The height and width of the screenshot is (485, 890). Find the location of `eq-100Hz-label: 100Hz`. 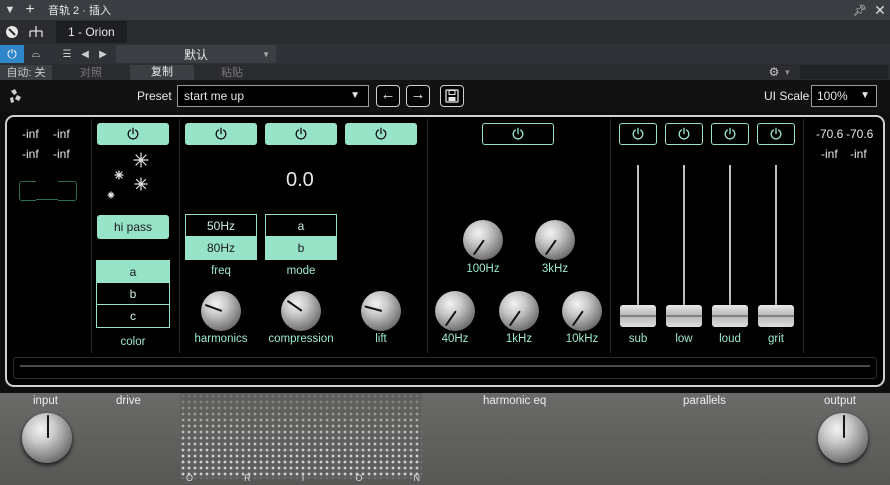

eq-100Hz-label: 100Hz is located at coordinates (483, 269).